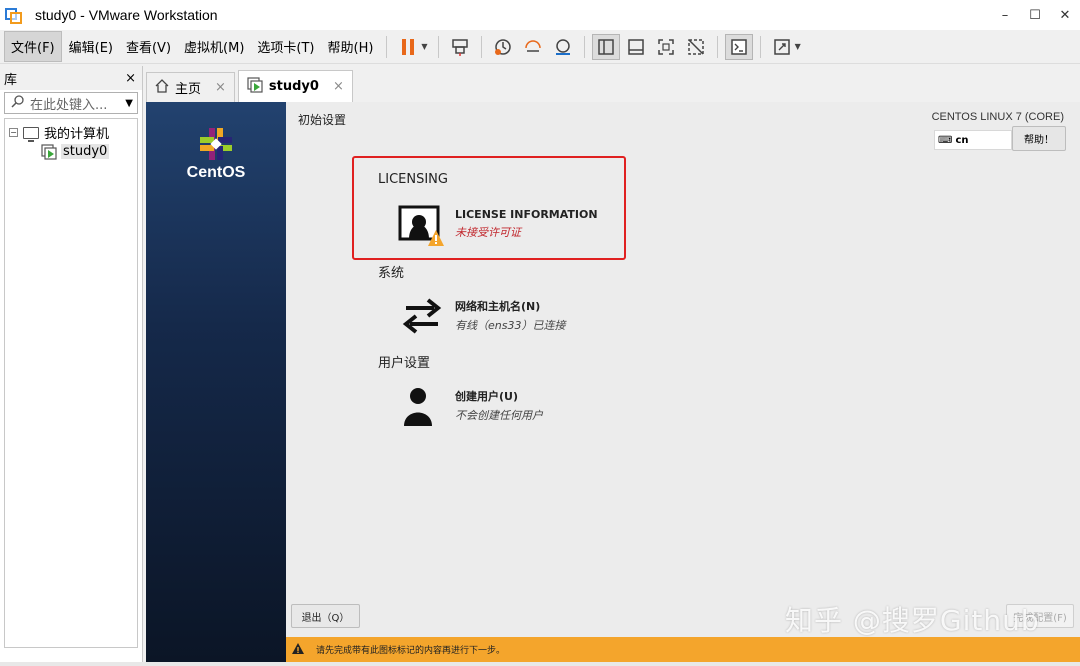 This screenshot has height=666, width=1080. I want to click on tree-item-my-computer: − 我的计算机, so click(71, 132).